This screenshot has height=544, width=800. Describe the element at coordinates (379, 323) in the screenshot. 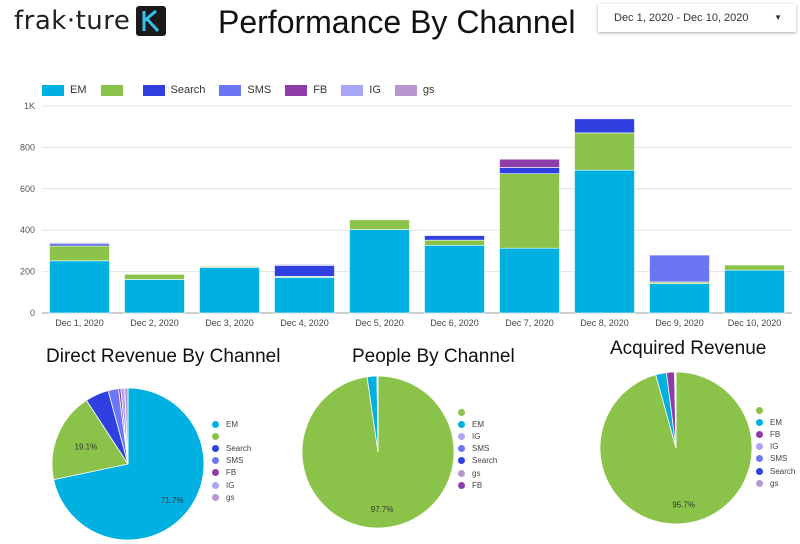

I see `x-tick-label: Dec 5, 2020` at that location.